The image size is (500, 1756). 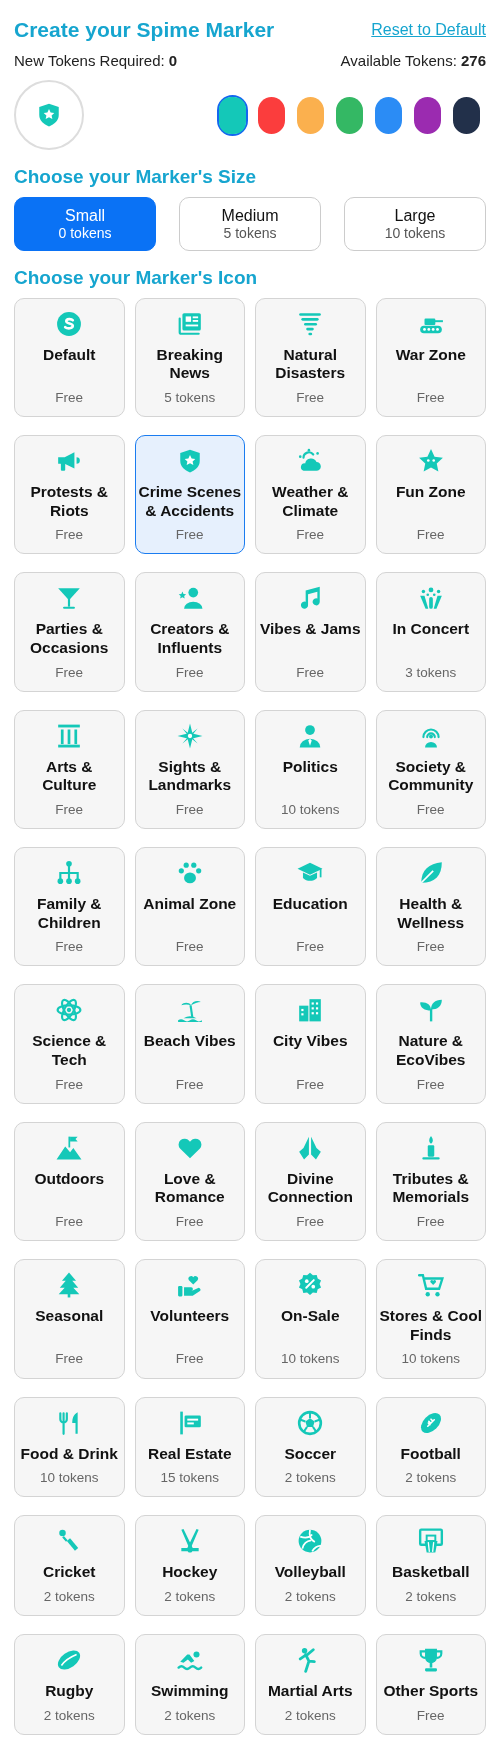 I want to click on icon-option: Default Free, so click(x=69, y=357).